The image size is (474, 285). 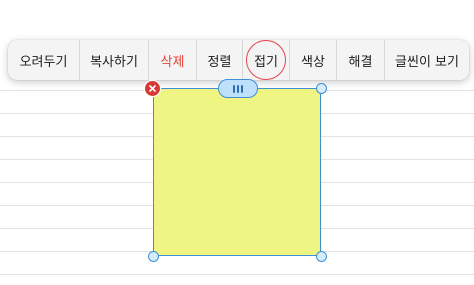 I want to click on menu-item-label: 복사하기, so click(x=114, y=62).